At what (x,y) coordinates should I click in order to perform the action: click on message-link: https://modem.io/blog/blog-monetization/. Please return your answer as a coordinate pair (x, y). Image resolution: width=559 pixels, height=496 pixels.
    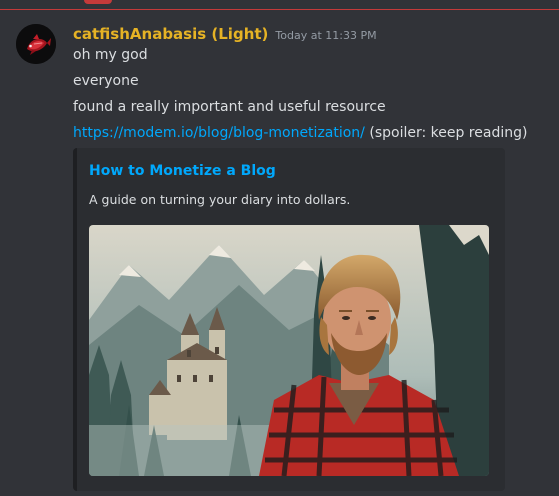
    Looking at the image, I should click on (219, 133).